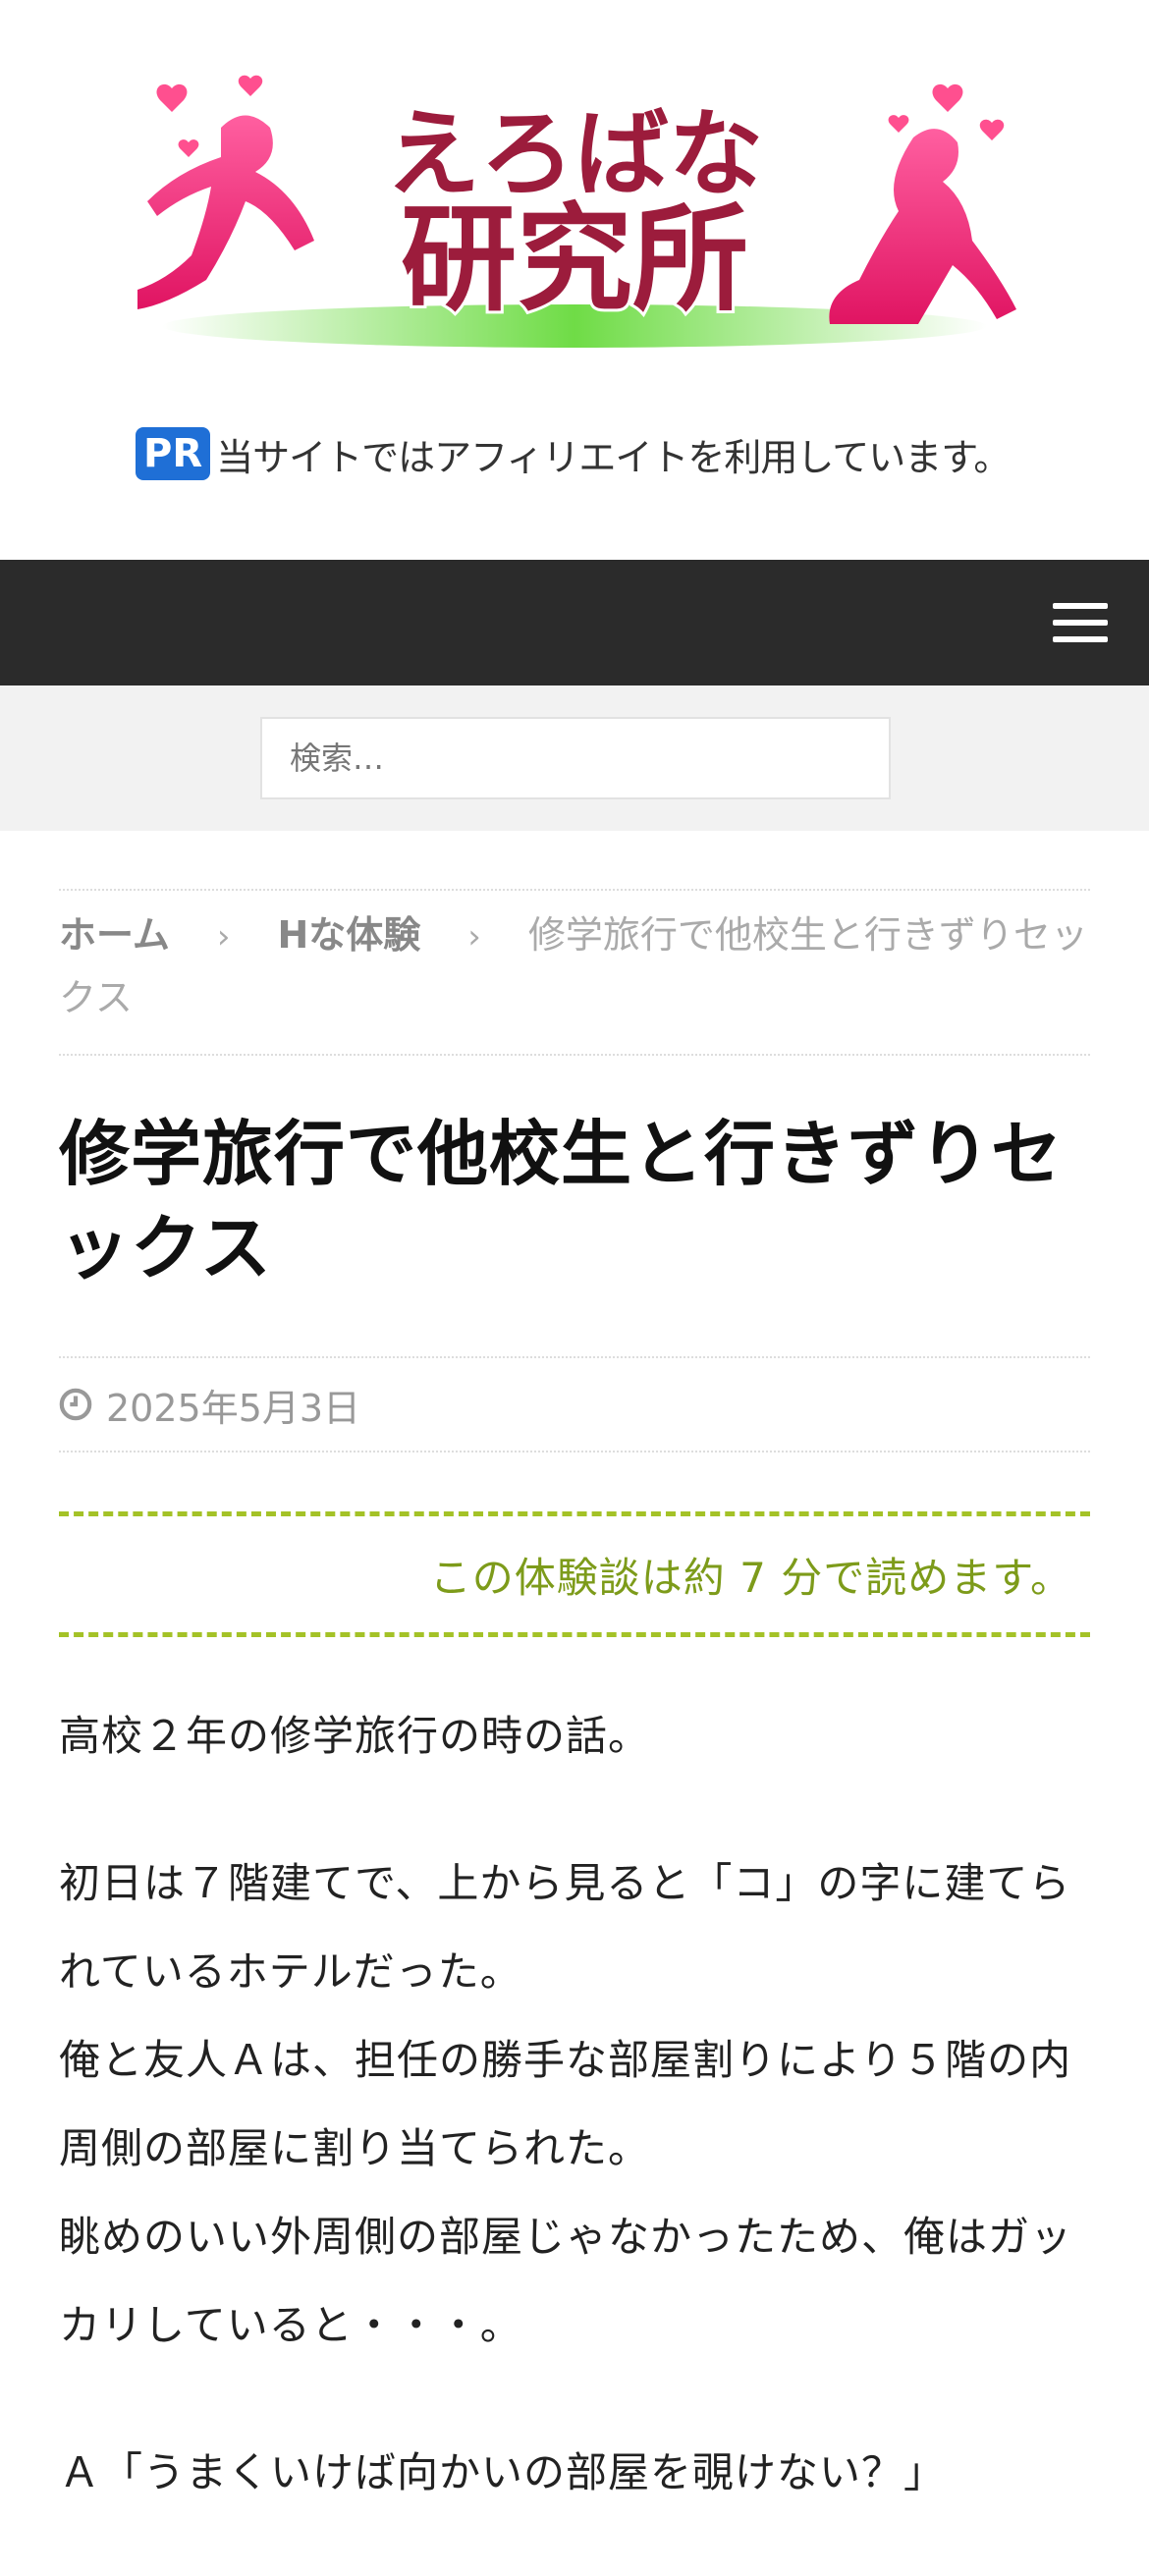 Image resolution: width=1149 pixels, height=2576 pixels. What do you see at coordinates (573, 966) in the screenshot?
I see `breadcrumb-current: 修学旅行で他校生と行きずりセックス` at bounding box center [573, 966].